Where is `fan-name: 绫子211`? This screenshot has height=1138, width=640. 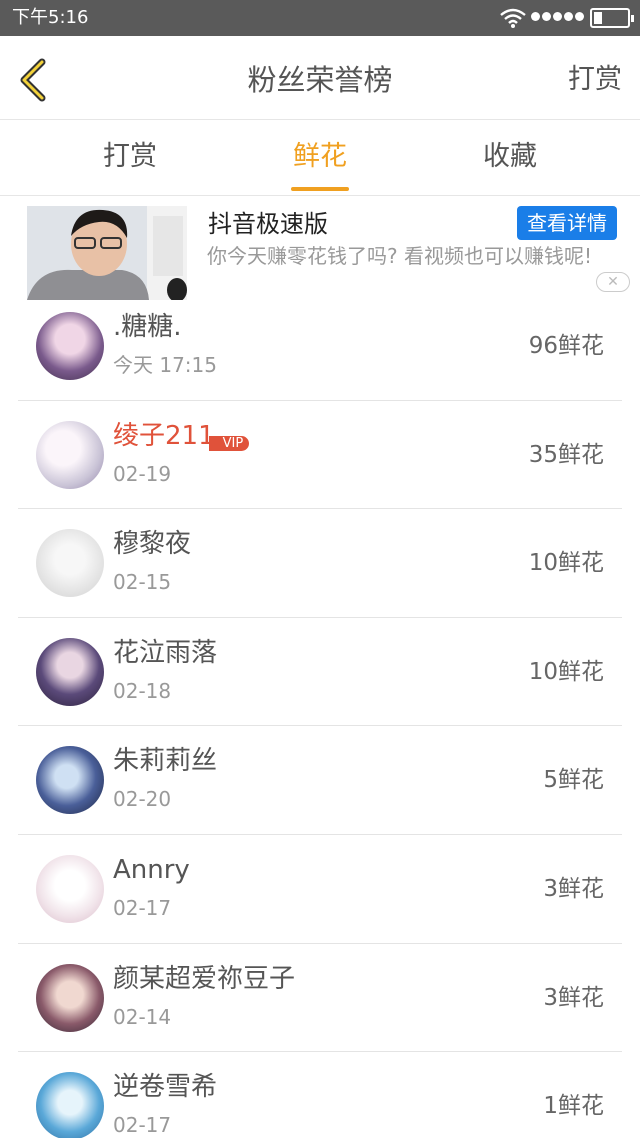 fan-name: 绫子211 is located at coordinates (164, 435).